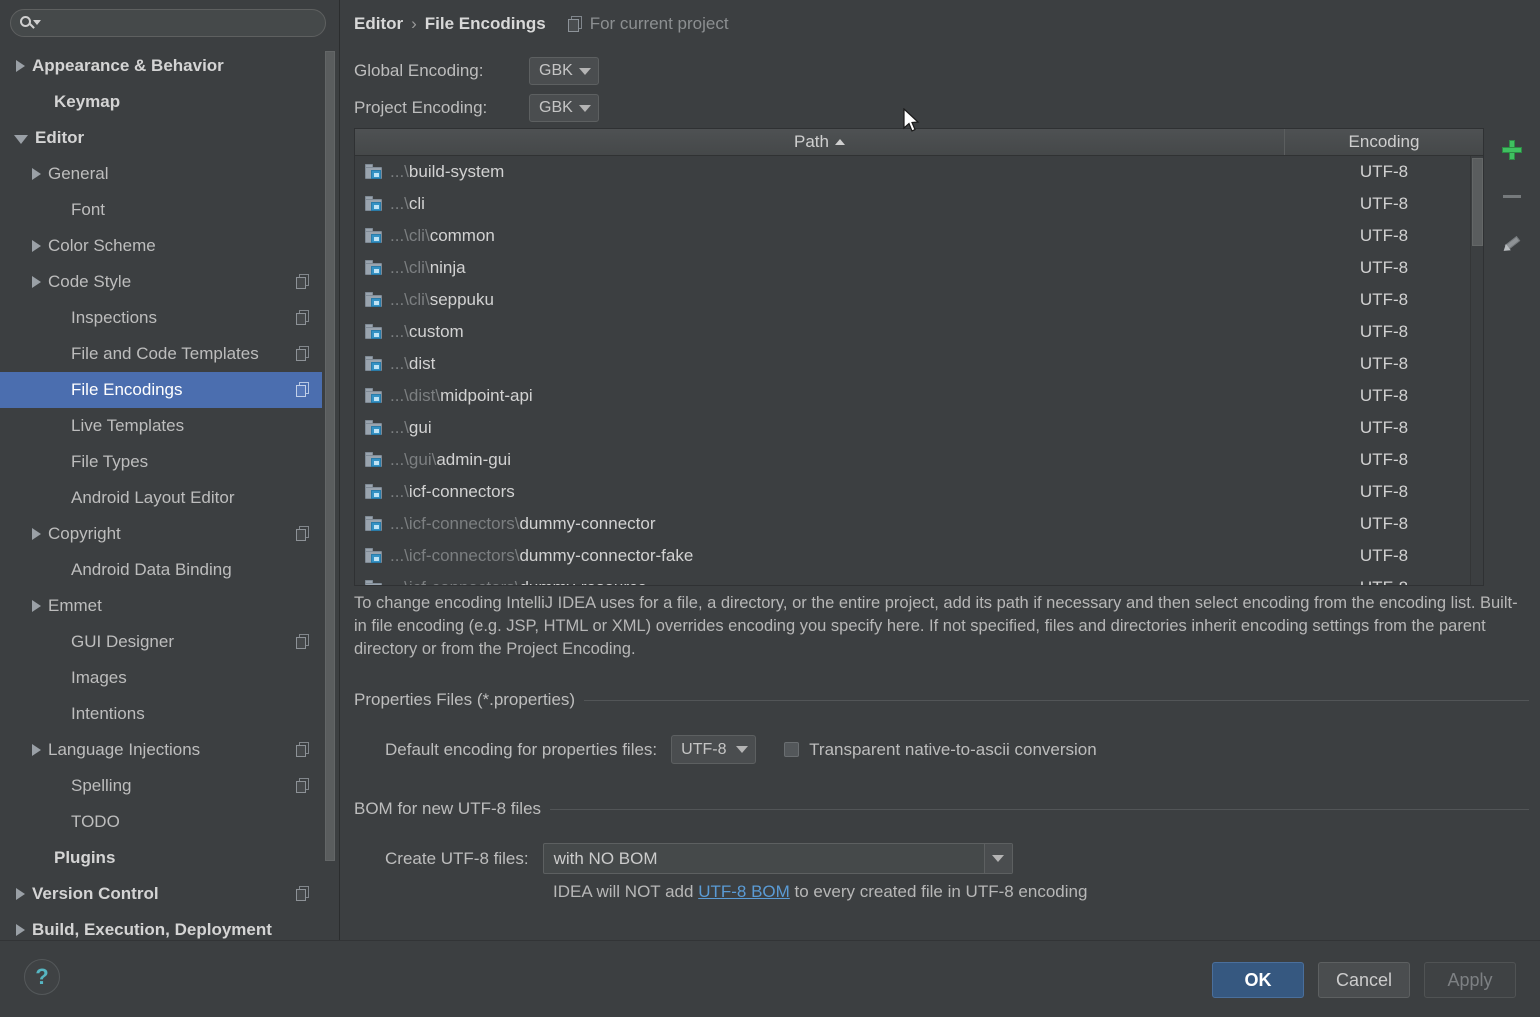 The width and height of the screenshot is (1540, 1017). Describe the element at coordinates (183, 23) in the screenshot. I see `search-input` at that location.